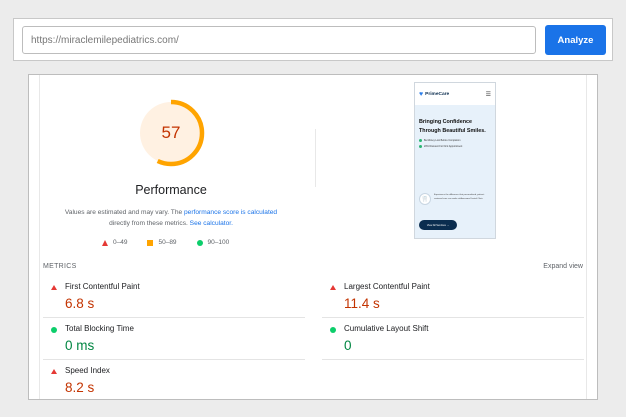 The width and height of the screenshot is (626, 417). Describe the element at coordinates (80, 345) in the screenshot. I see `metric-value: 0 ms` at that location.